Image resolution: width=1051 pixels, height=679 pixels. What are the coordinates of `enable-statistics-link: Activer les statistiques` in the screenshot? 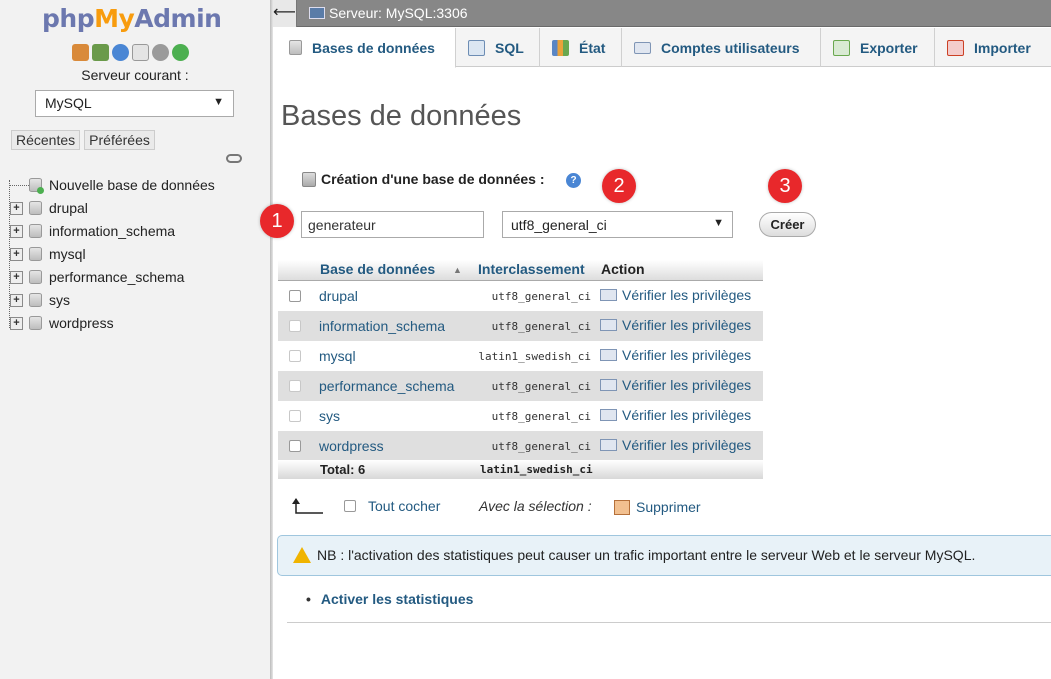 It's located at (390, 599).